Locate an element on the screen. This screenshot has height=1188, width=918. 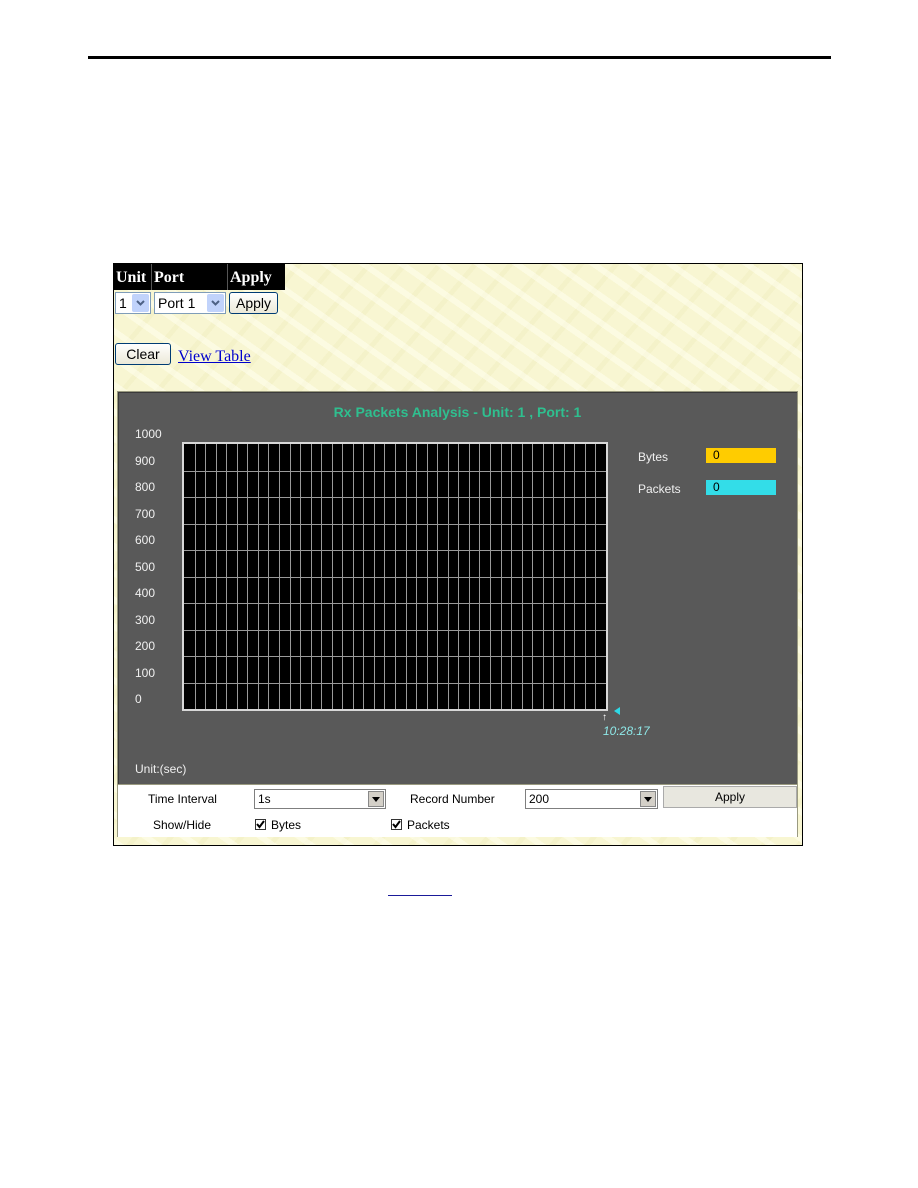
header-apply-button: Apply is located at coordinates (254, 303).